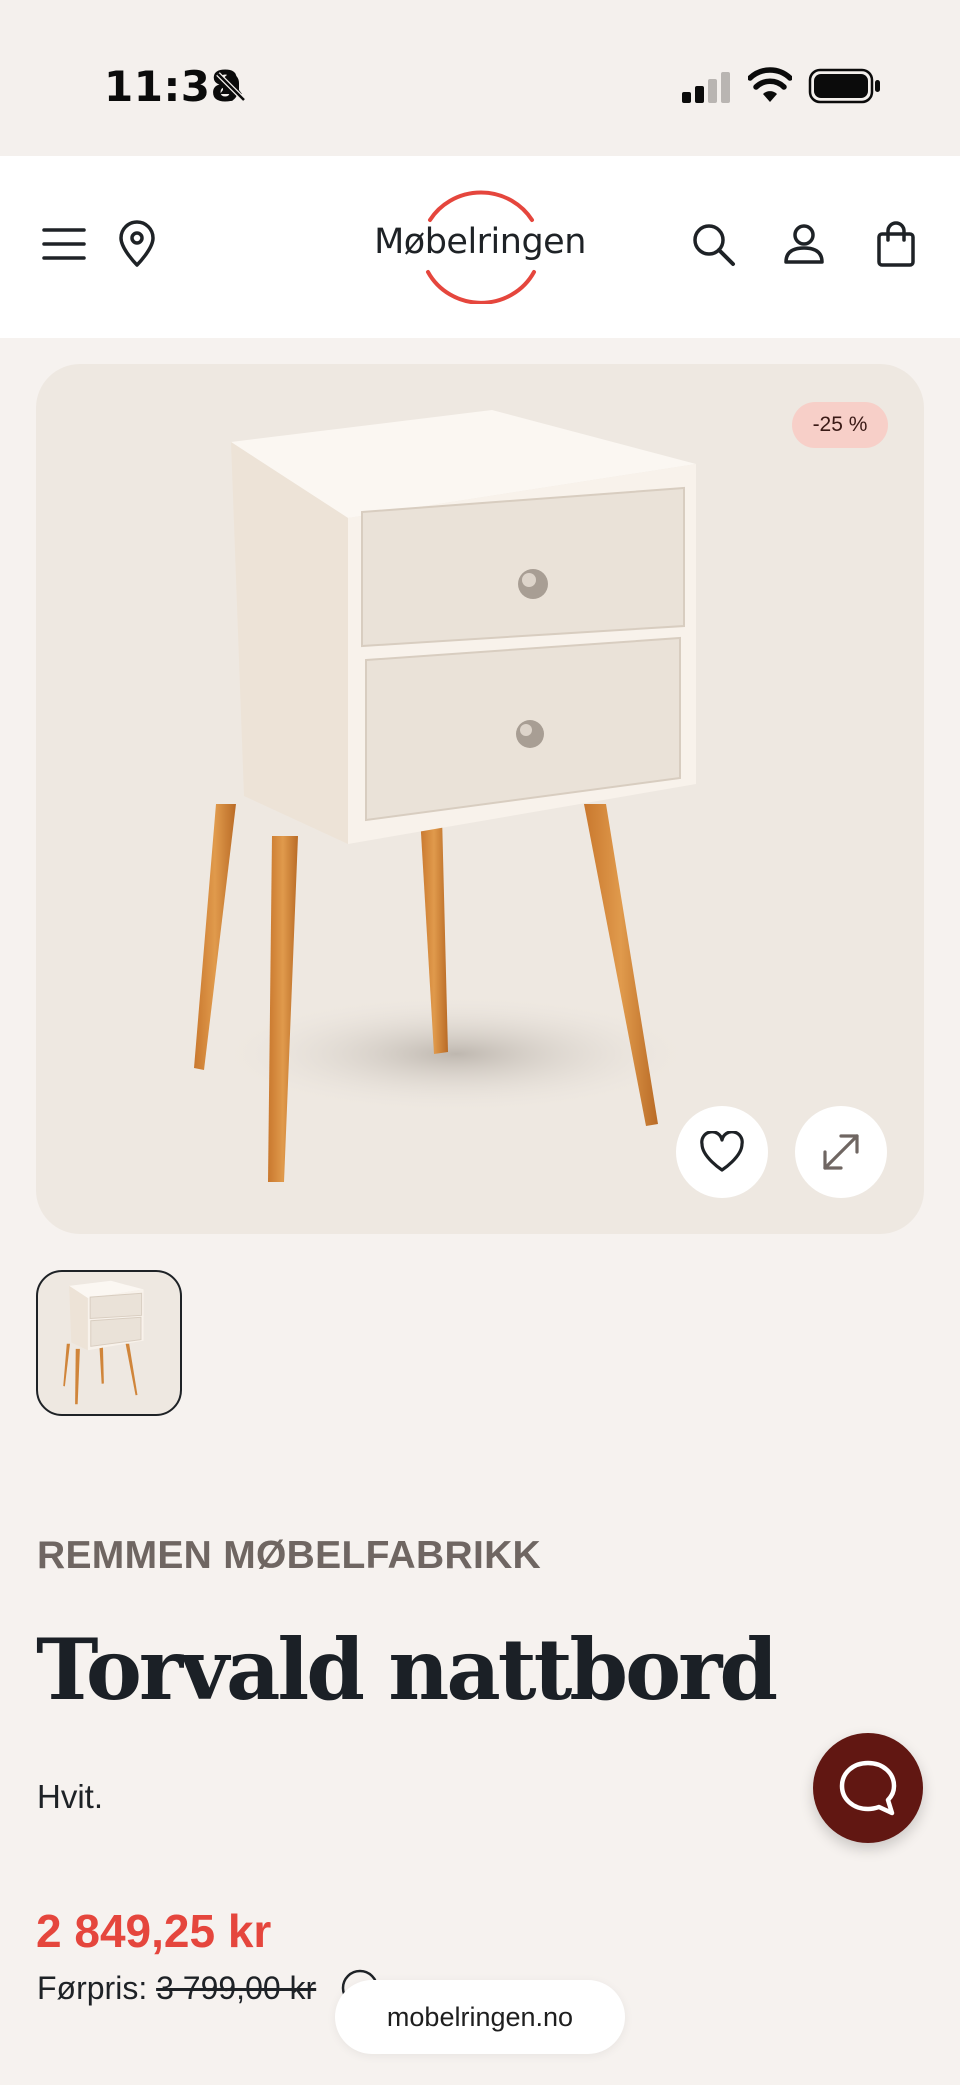  I want to click on battery-icon, so click(844, 86).